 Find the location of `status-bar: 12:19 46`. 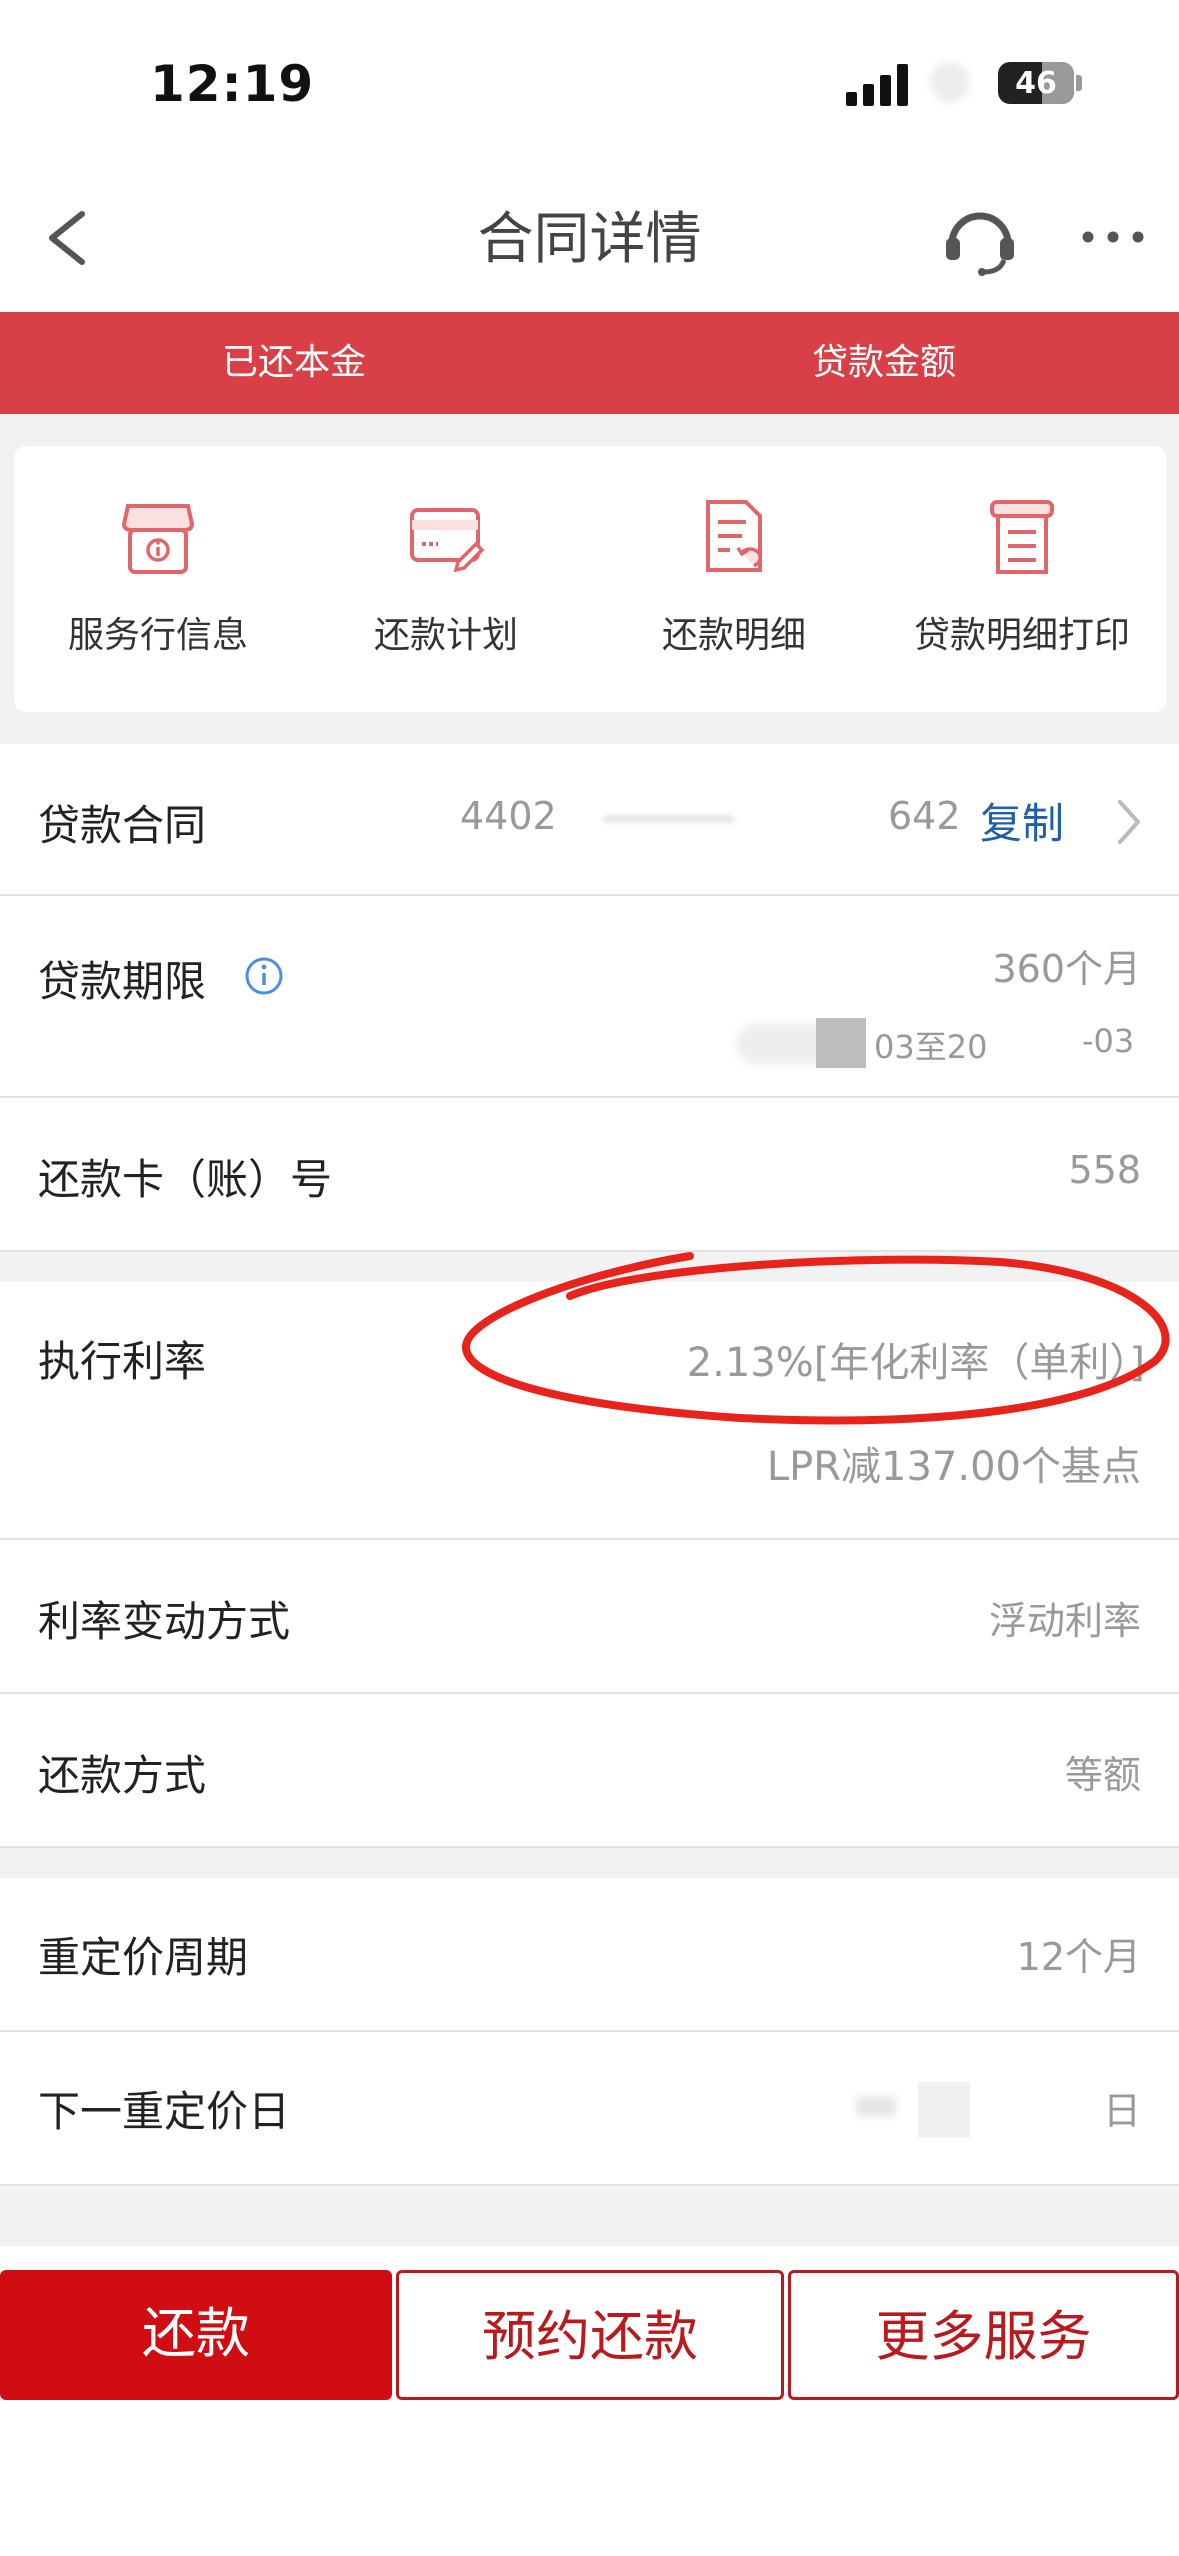

status-bar: 12:19 46 is located at coordinates (589, 85).